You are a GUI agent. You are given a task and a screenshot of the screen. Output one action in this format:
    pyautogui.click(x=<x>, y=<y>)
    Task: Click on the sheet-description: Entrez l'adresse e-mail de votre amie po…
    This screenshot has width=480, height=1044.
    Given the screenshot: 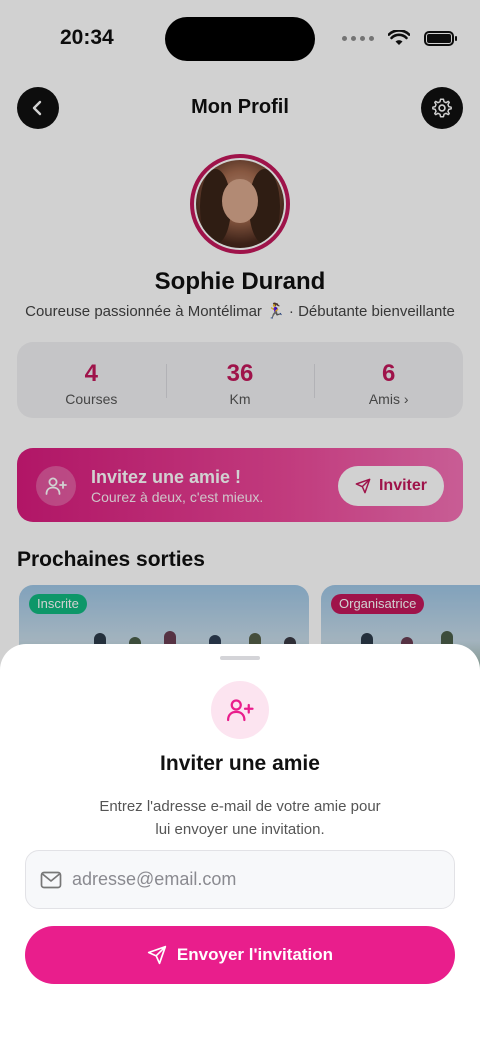 What is the action you would take?
    pyautogui.click(x=240, y=818)
    